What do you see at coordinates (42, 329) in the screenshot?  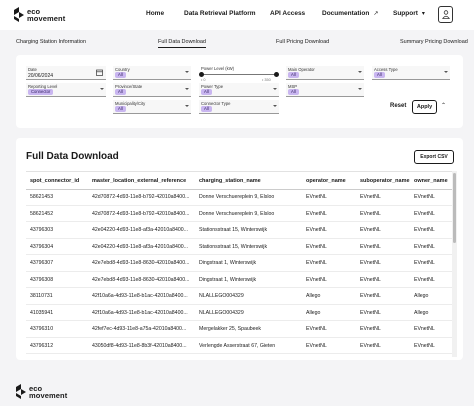 I see `cell-spot-connector-id: 43796310` at bounding box center [42, 329].